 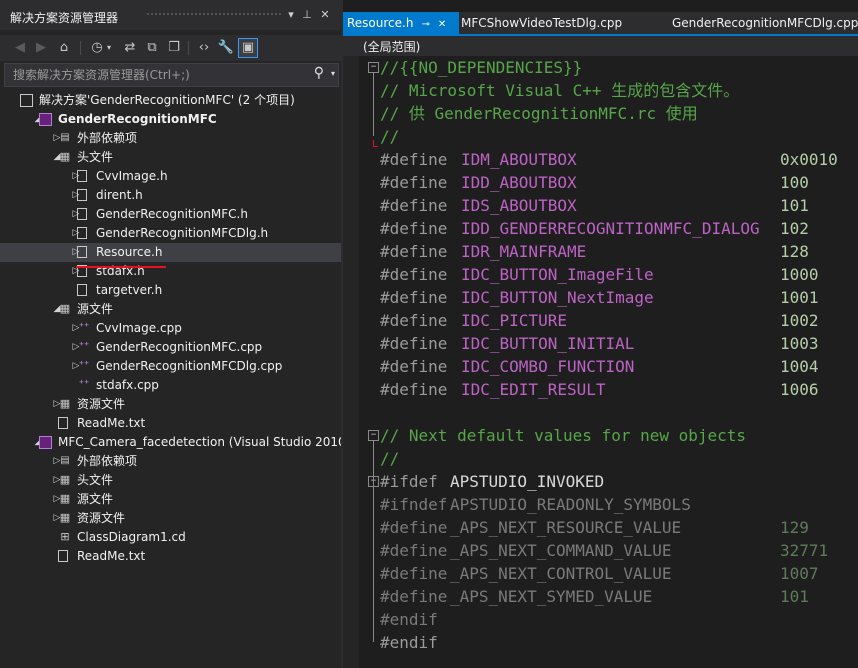 I want to click on code-token: 1004, so click(x=799, y=366).